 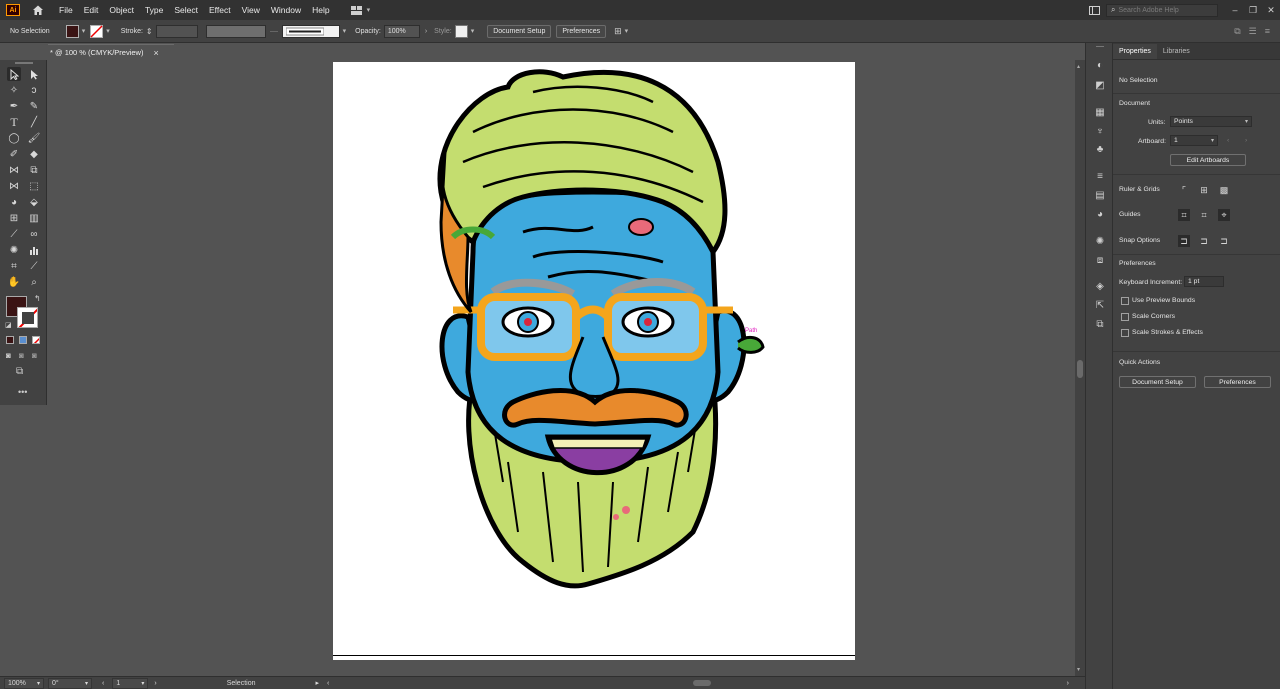 I want to click on strip-grip, so click(x=1100, y=46).